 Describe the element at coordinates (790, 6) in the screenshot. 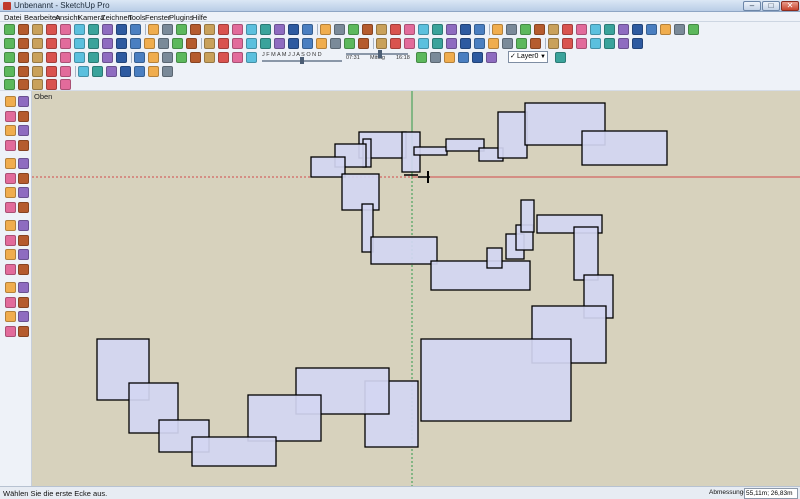

I see `close-button: ✕` at that location.